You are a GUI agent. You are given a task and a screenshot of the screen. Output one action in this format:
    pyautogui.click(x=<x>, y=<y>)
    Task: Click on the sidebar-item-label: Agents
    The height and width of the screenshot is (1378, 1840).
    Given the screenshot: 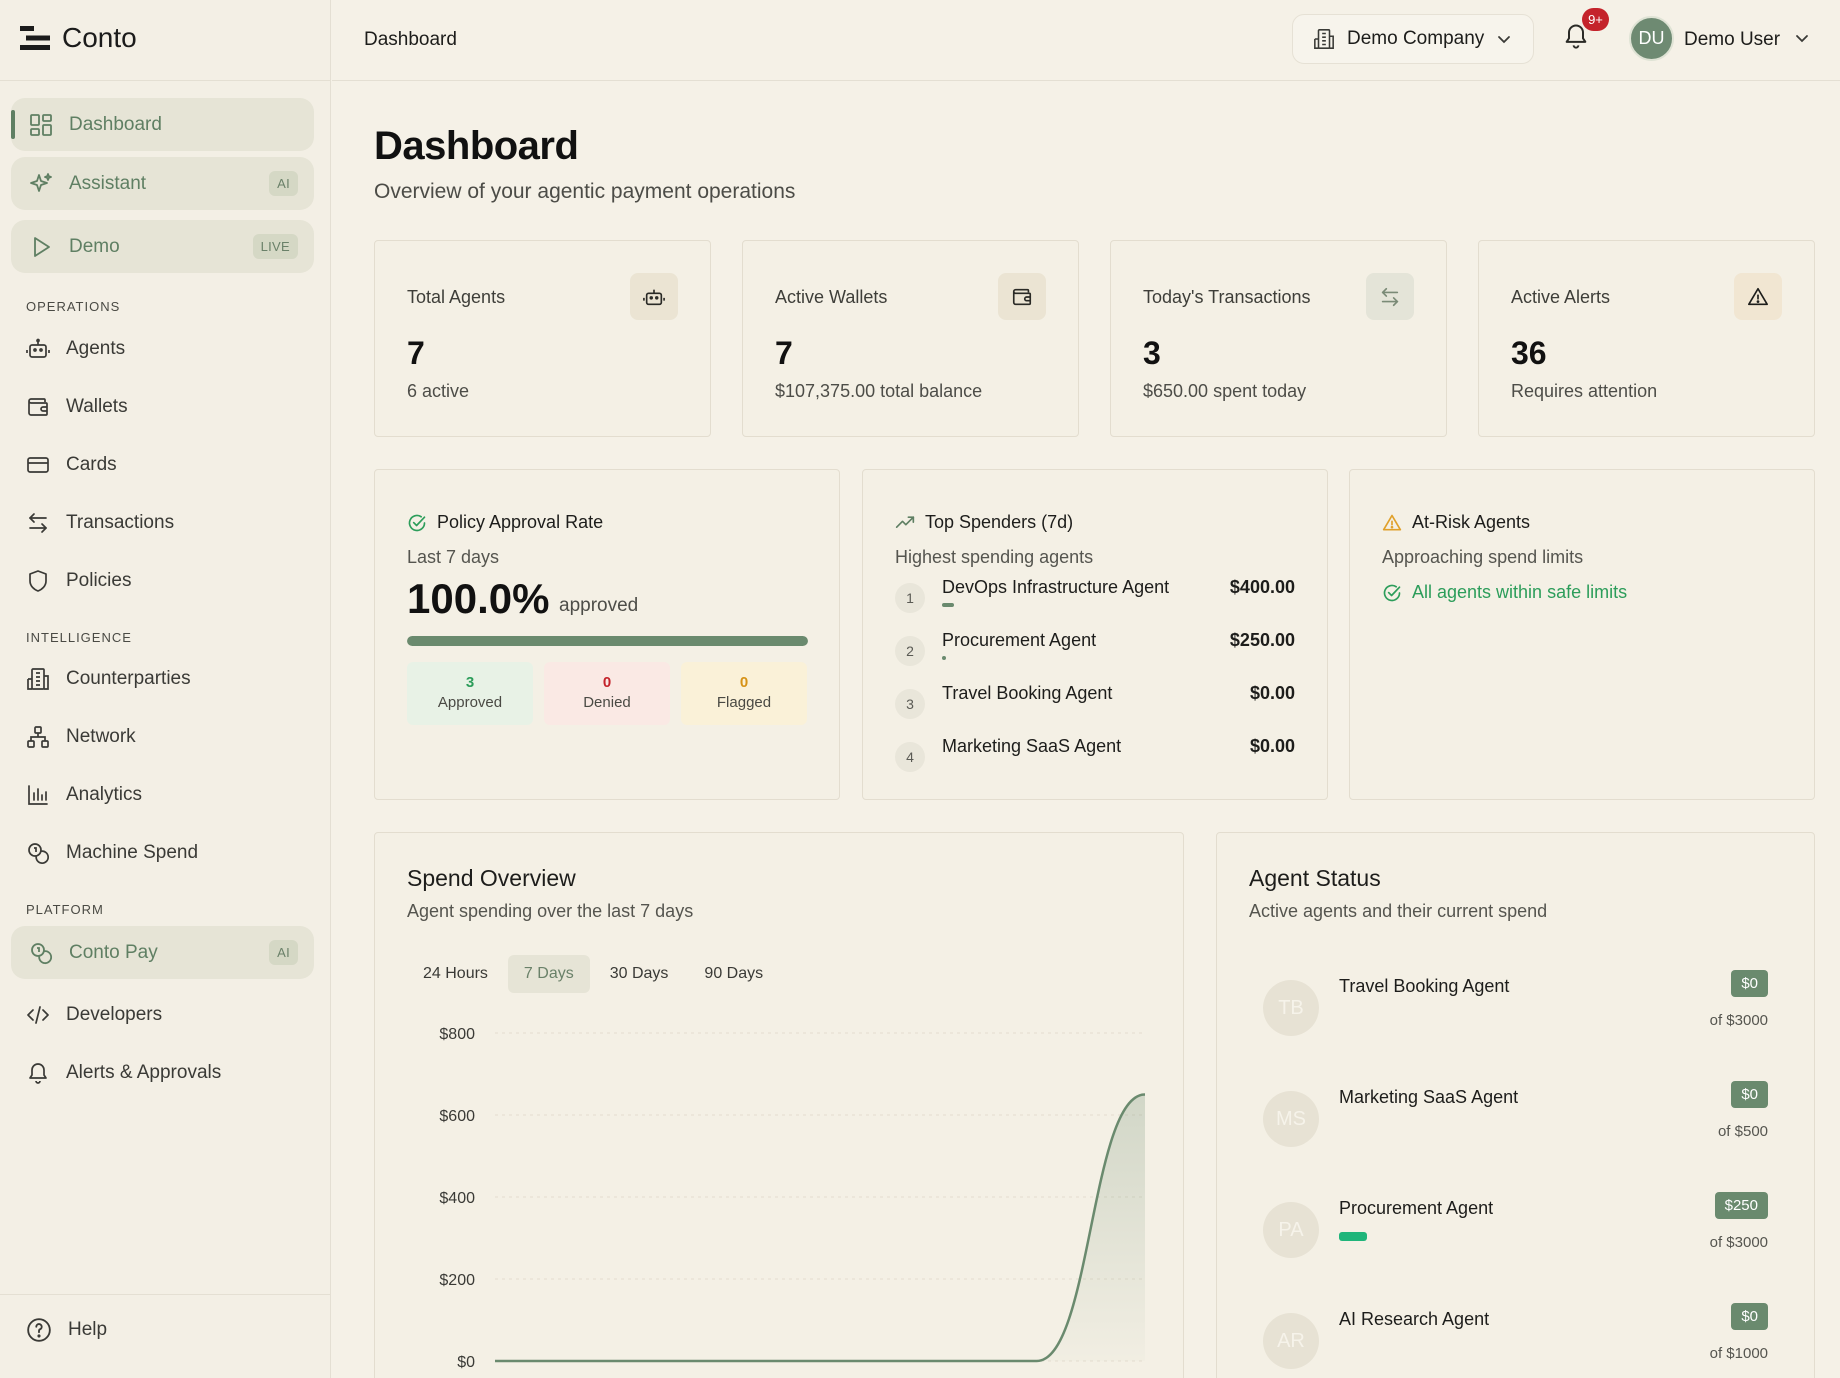 What is the action you would take?
    pyautogui.click(x=96, y=348)
    